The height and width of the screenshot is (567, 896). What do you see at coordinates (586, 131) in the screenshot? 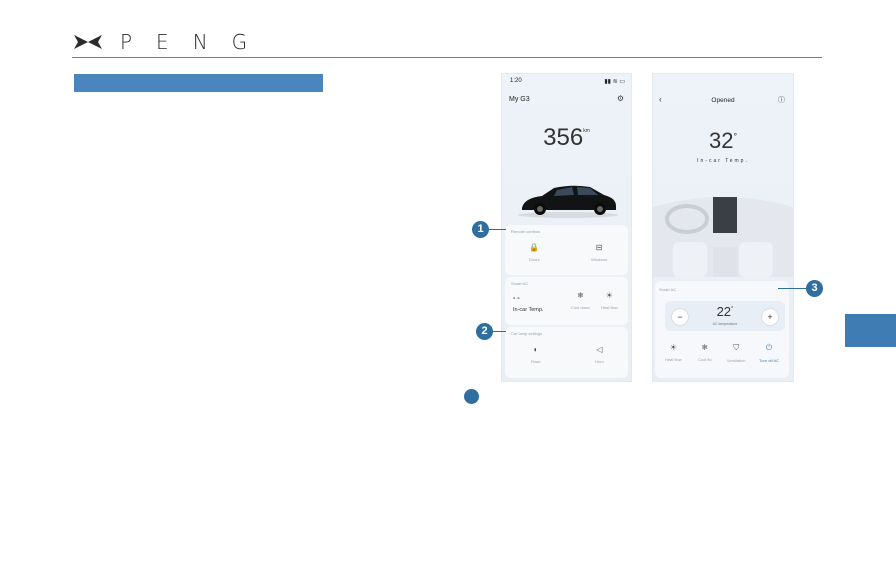
I see `range-unit: km` at bounding box center [586, 131].